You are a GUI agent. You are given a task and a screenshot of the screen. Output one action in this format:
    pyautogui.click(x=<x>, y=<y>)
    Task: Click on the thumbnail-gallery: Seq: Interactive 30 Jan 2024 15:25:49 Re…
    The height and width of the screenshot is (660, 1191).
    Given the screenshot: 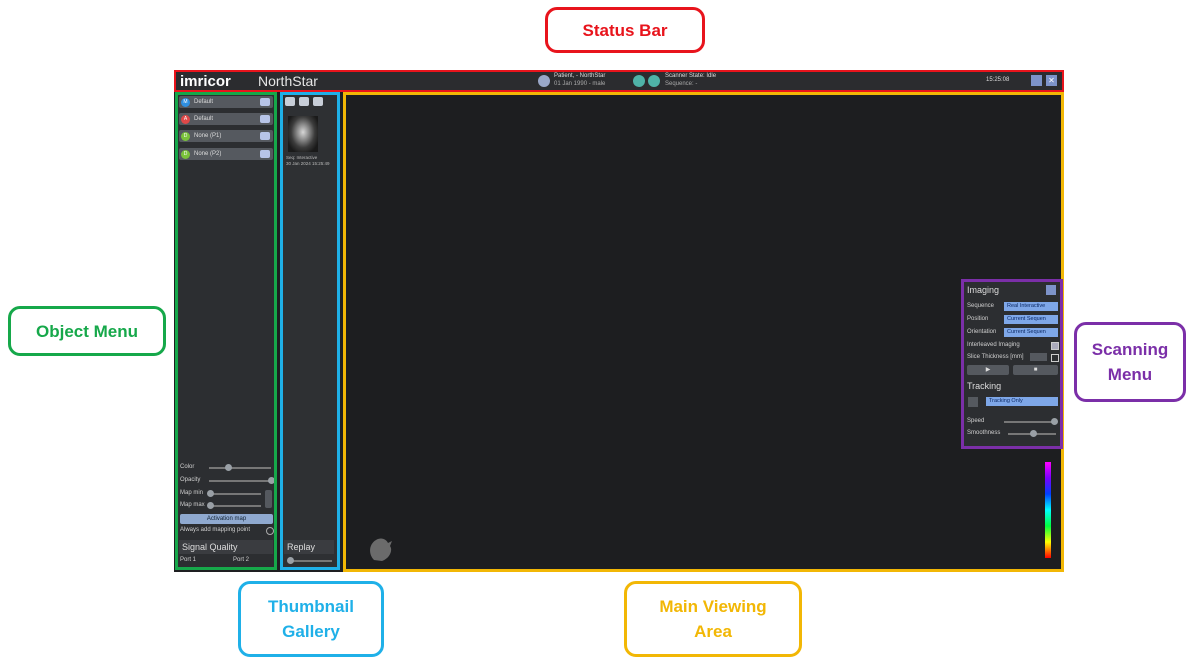 What is the action you would take?
    pyautogui.click(x=310, y=331)
    